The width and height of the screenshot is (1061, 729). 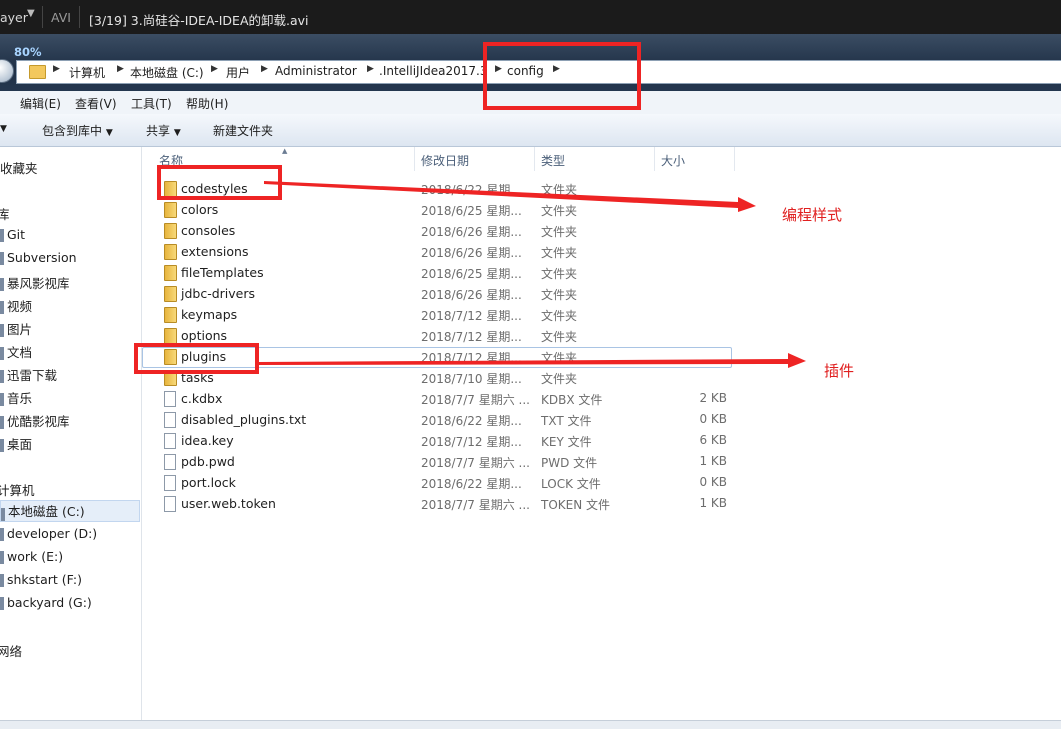 I want to click on arrow-plugins, so click(x=532, y=360).